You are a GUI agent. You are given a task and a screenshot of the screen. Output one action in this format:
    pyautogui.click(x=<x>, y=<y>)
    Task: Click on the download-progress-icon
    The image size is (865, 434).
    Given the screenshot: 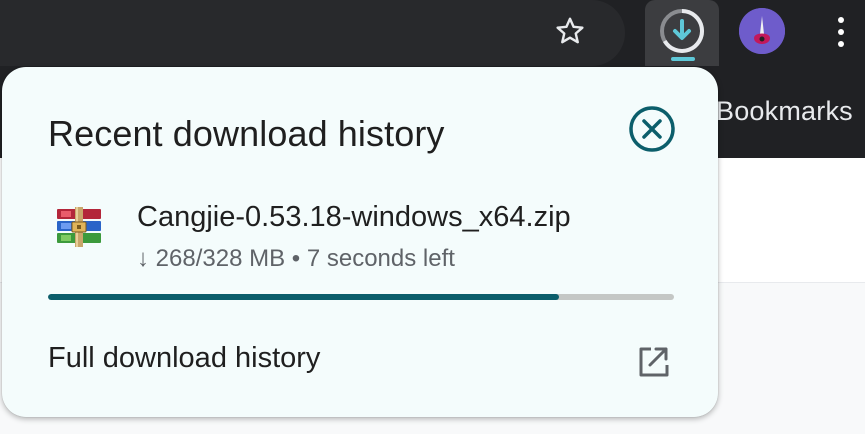 What is the action you would take?
    pyautogui.click(x=682, y=35)
    